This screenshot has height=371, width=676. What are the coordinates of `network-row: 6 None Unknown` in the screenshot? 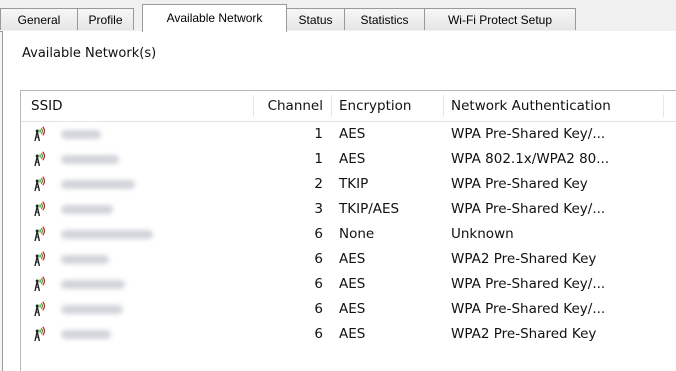 It's located at (348, 234).